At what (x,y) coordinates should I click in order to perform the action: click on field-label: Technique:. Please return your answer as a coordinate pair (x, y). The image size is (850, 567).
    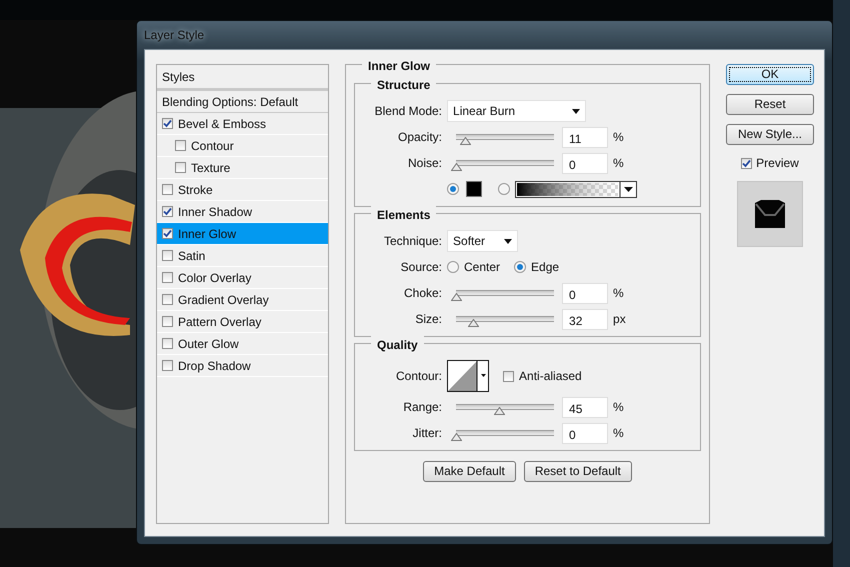
    Looking at the image, I should click on (413, 241).